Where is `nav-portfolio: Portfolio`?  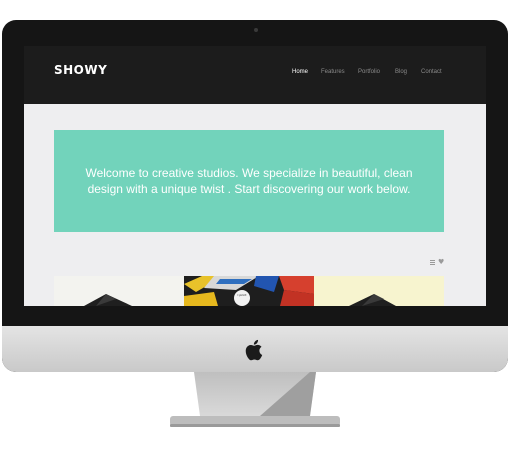
nav-portfolio: Portfolio is located at coordinates (369, 72).